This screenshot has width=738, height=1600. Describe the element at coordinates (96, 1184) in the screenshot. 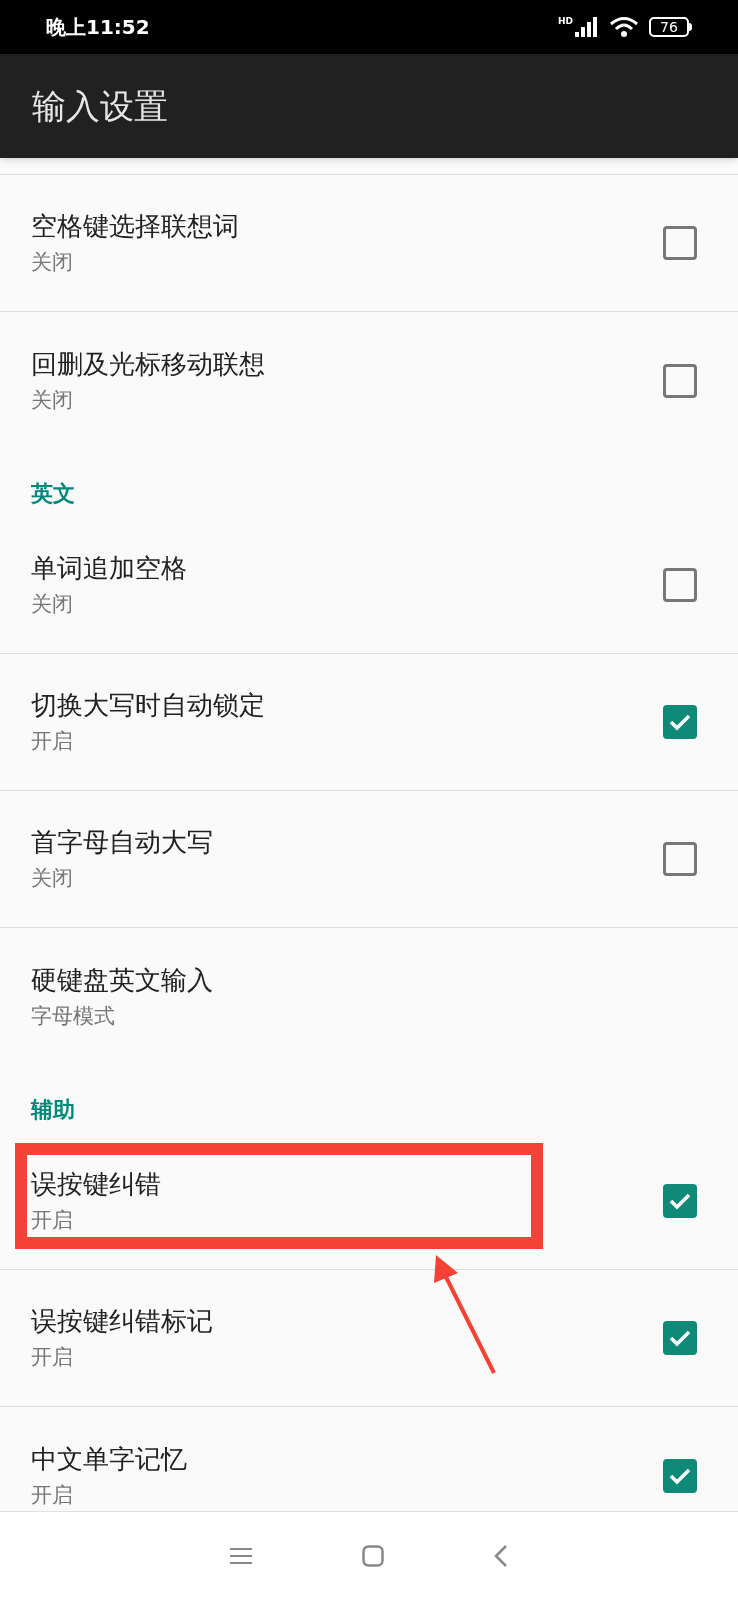

I see `setting-title: 误按键纠错` at that location.